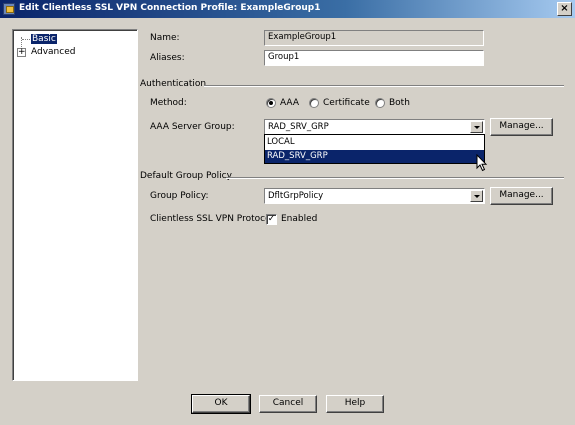  I want to click on aaa-server-group-value: RAD_SRV_GRP, so click(298, 127).